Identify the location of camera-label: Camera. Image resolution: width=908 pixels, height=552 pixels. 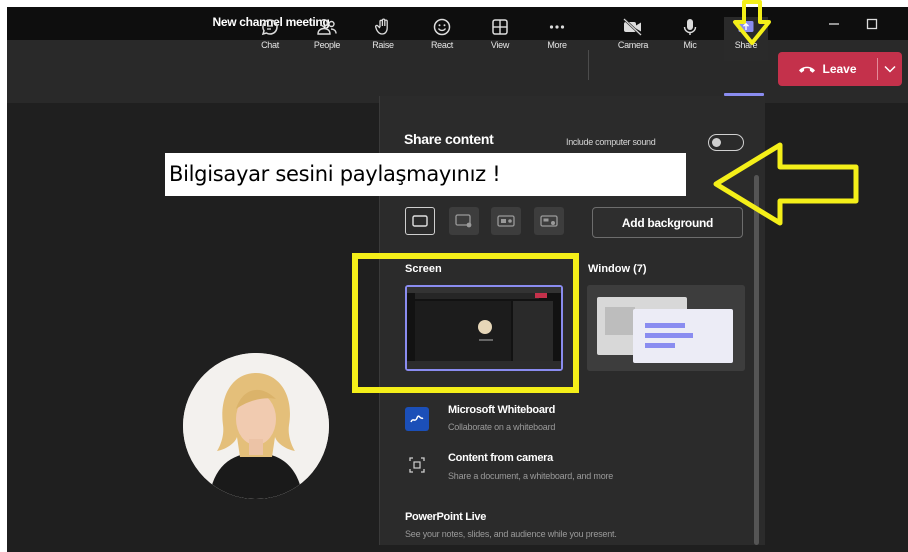
(633, 45).